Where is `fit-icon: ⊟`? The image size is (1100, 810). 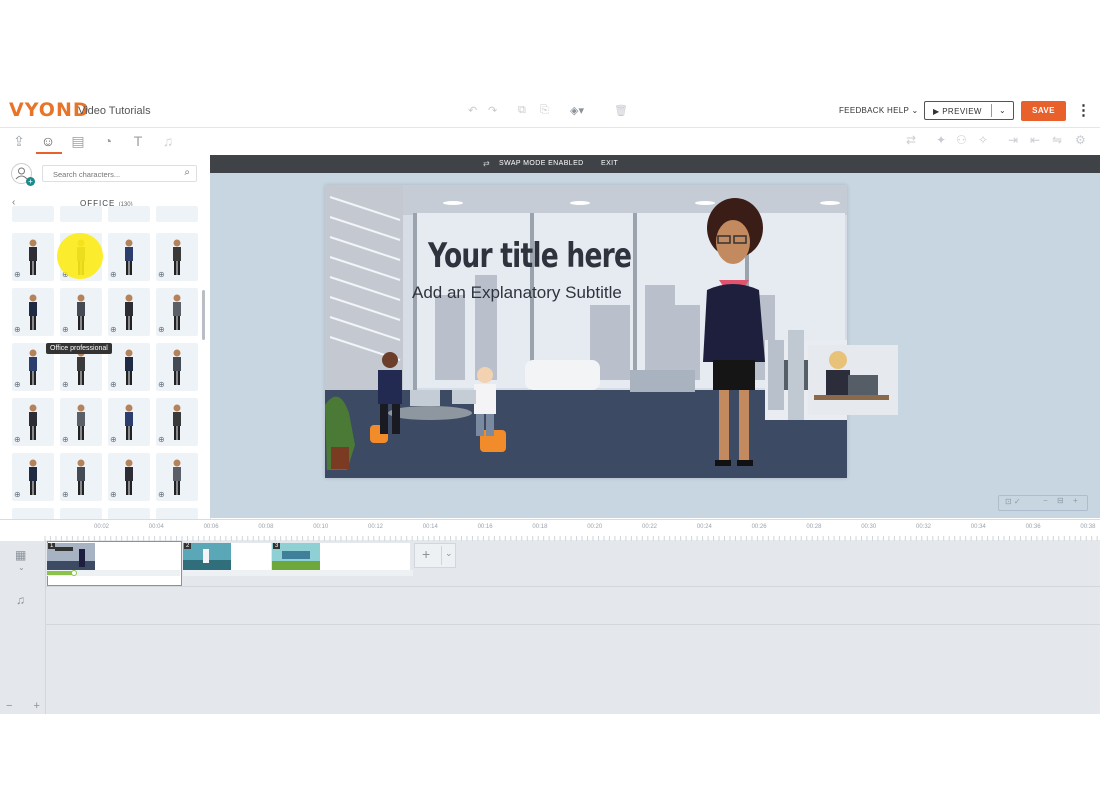
fit-icon: ⊟ is located at coordinates (1060, 500).